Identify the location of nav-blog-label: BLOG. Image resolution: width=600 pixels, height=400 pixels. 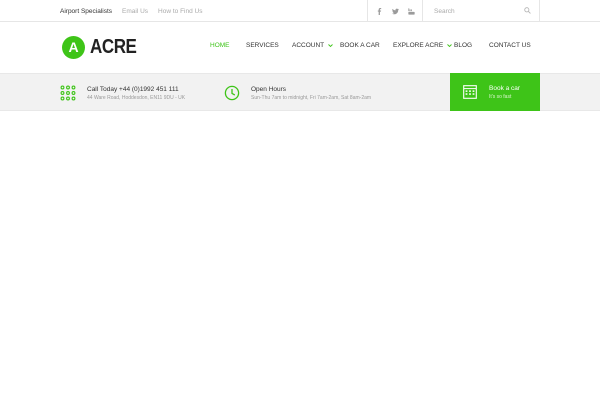
(463, 45).